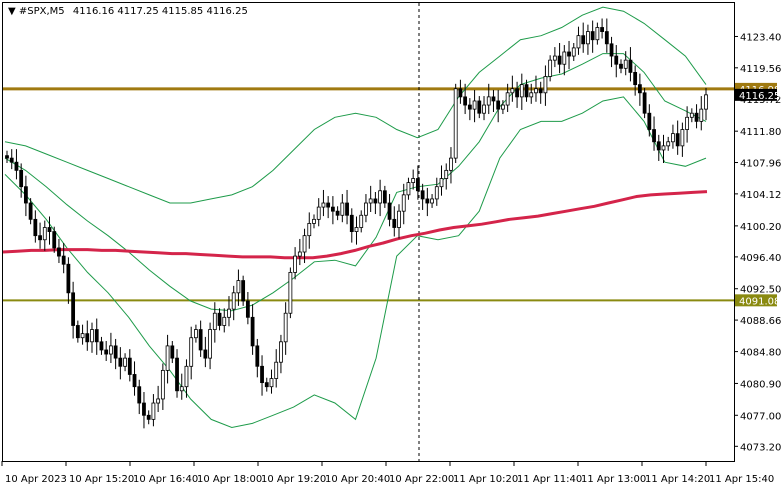 Image resolution: width=781 pixels, height=493 pixels. I want to click on symbol-icon: ▼, so click(12, 11).